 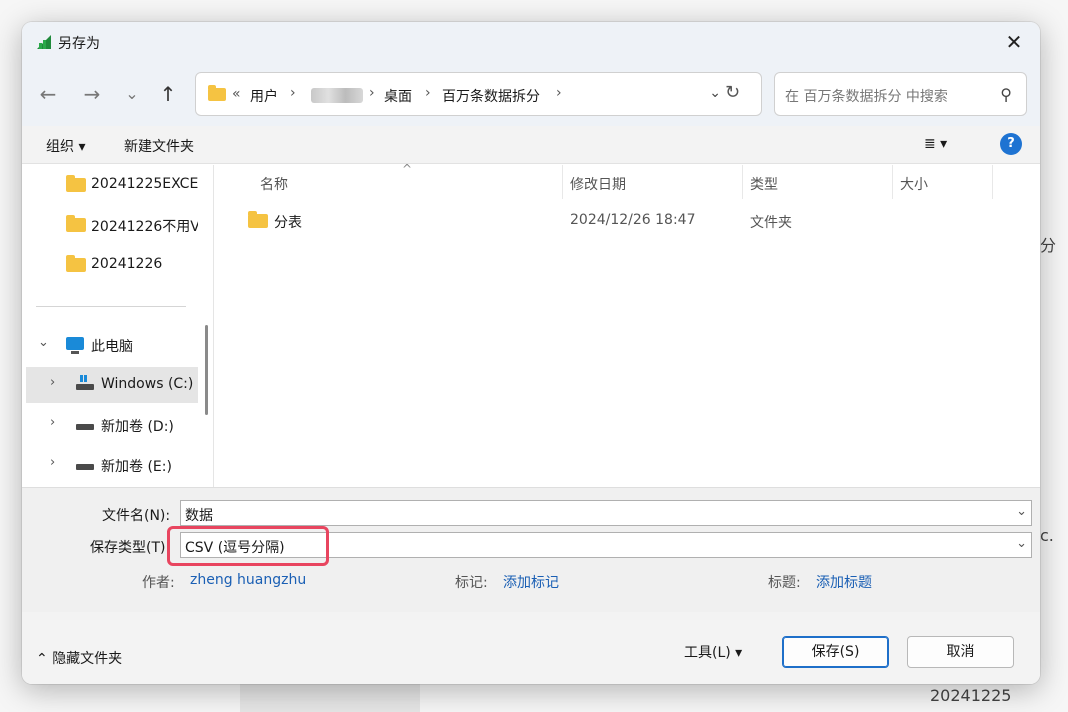 I want to click on bg-text: 分, so click(x=1048, y=245).